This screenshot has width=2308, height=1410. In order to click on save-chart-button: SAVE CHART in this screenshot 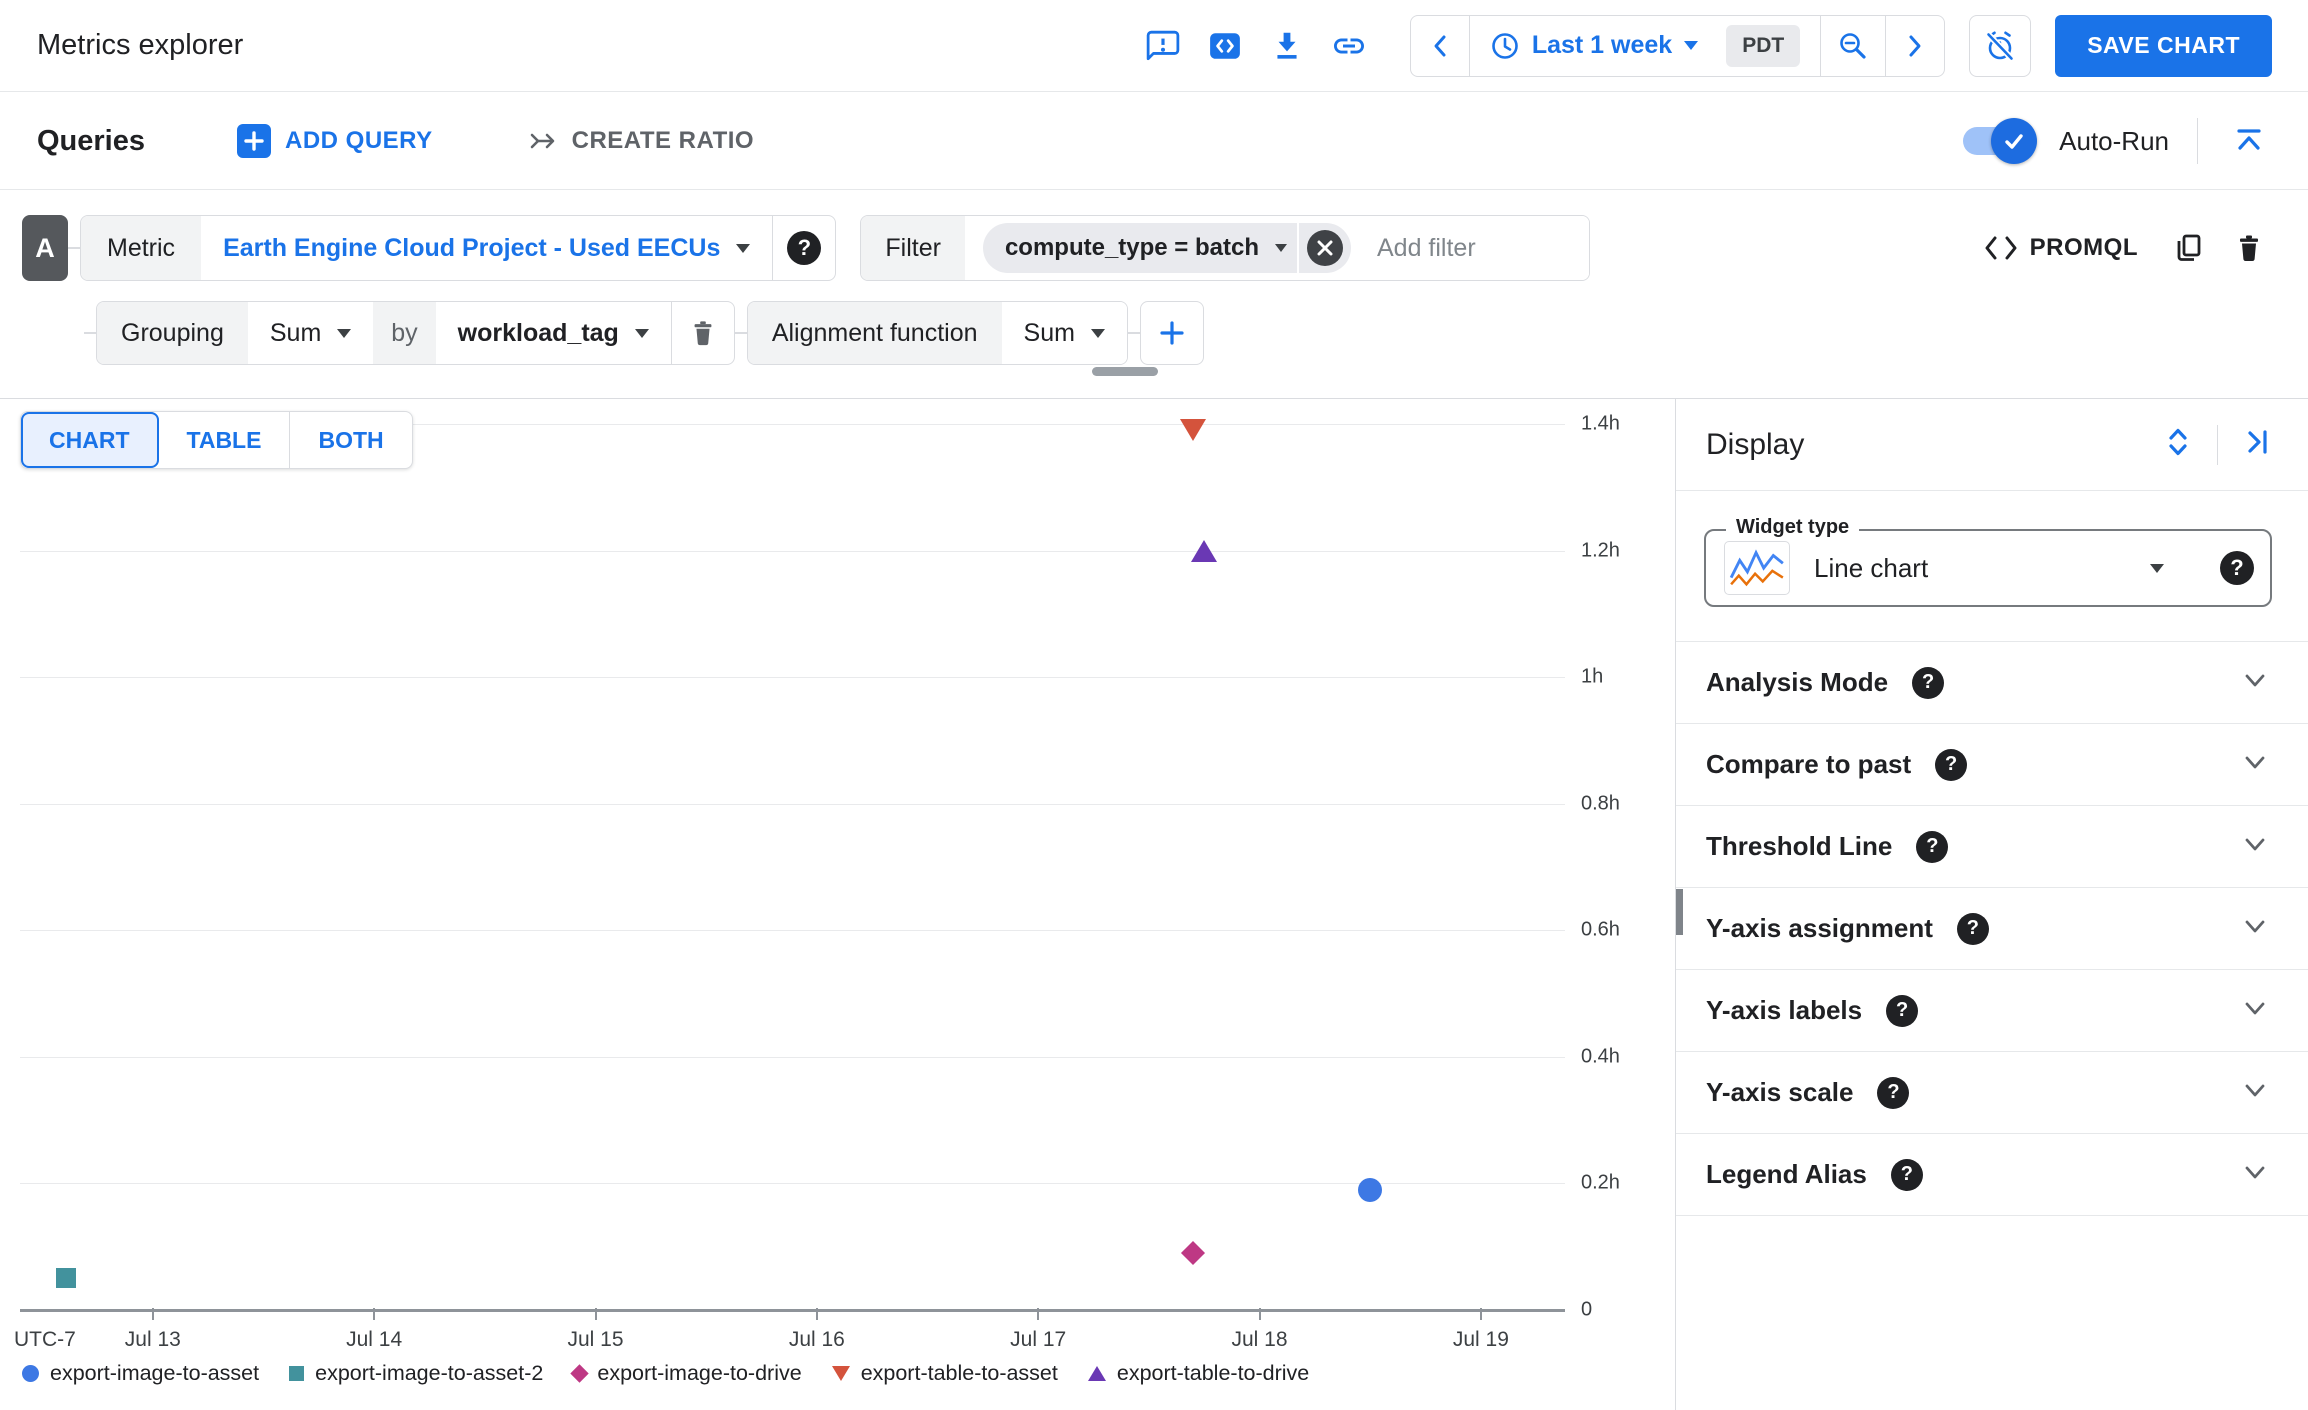, I will do `click(2163, 45)`.